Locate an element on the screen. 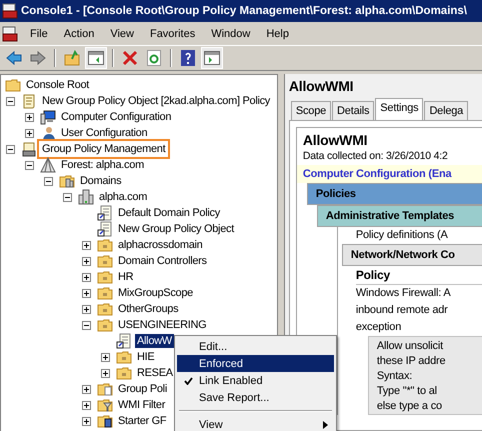 Image resolution: width=482 pixels, height=431 pixels. computer-icon is located at coordinates (48, 117).